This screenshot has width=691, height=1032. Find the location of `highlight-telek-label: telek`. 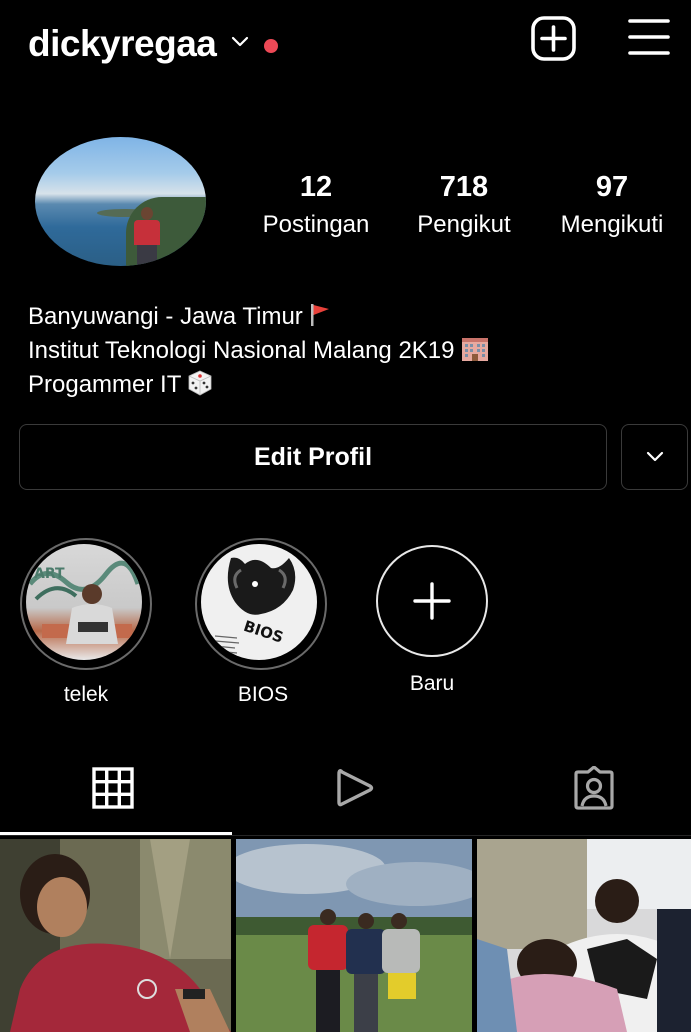

highlight-telek-label: telek is located at coordinates (86, 694).